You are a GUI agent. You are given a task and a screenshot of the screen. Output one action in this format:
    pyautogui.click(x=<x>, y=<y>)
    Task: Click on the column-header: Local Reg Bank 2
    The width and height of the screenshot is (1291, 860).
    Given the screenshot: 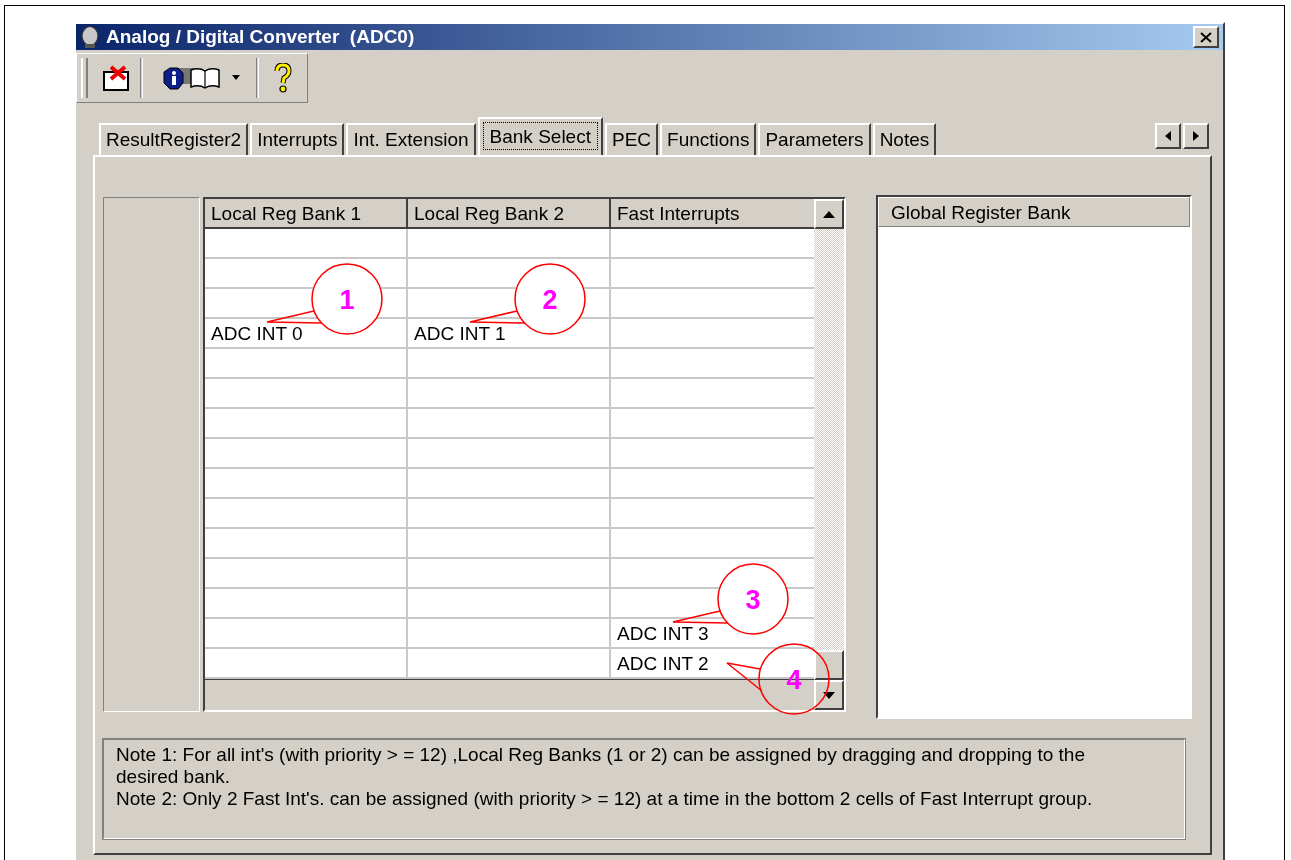 What is the action you would take?
    pyautogui.click(x=509, y=214)
    